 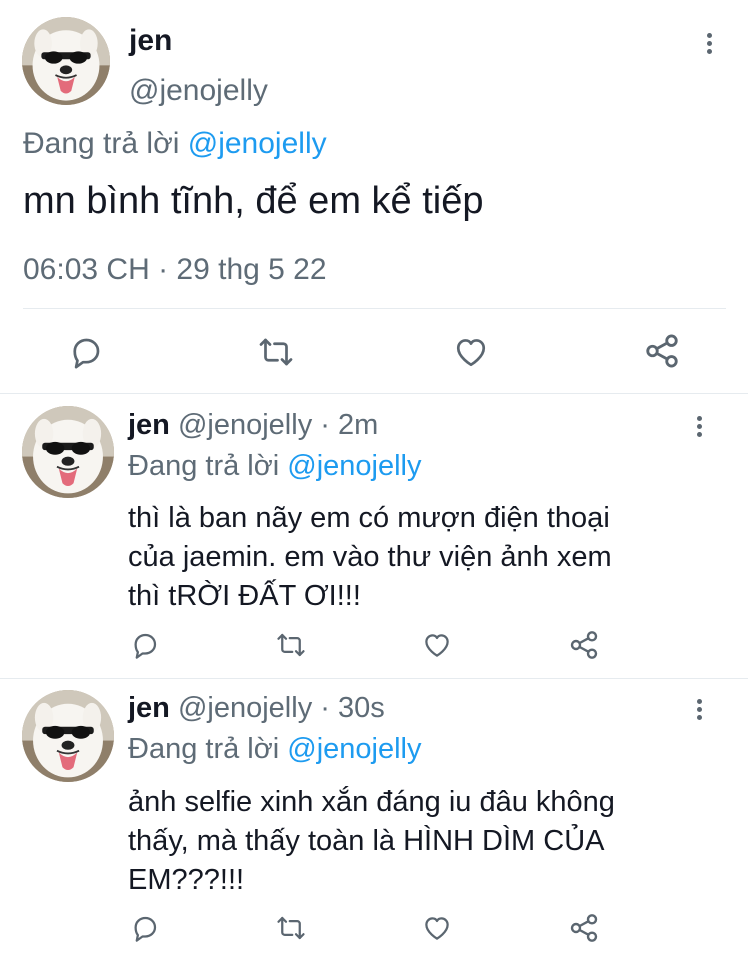 I want to click on tweet-text-line: của jaemin. em vào thư viện ảnh xem, so click(x=370, y=557).